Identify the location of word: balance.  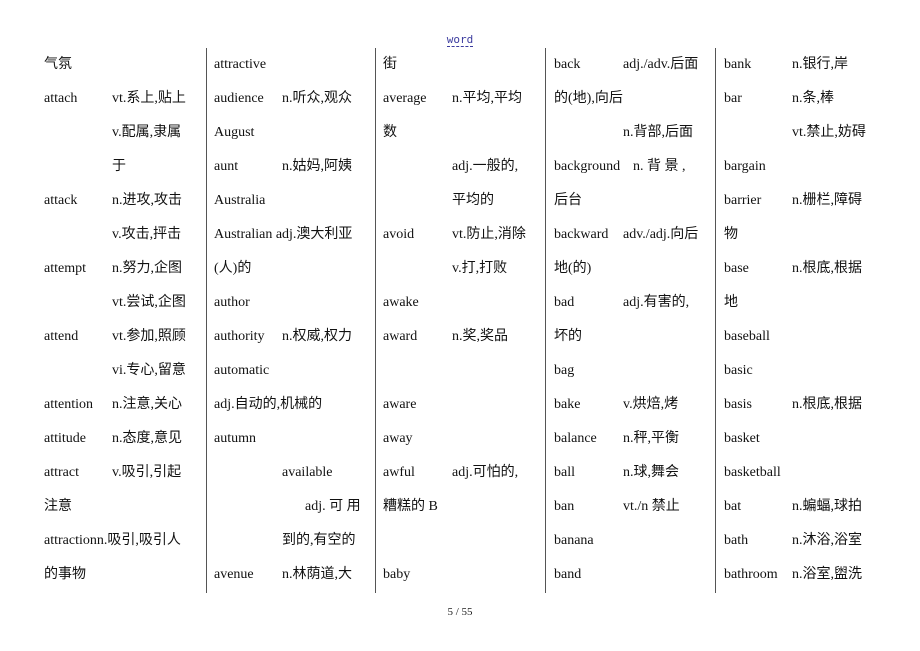
(575, 438).